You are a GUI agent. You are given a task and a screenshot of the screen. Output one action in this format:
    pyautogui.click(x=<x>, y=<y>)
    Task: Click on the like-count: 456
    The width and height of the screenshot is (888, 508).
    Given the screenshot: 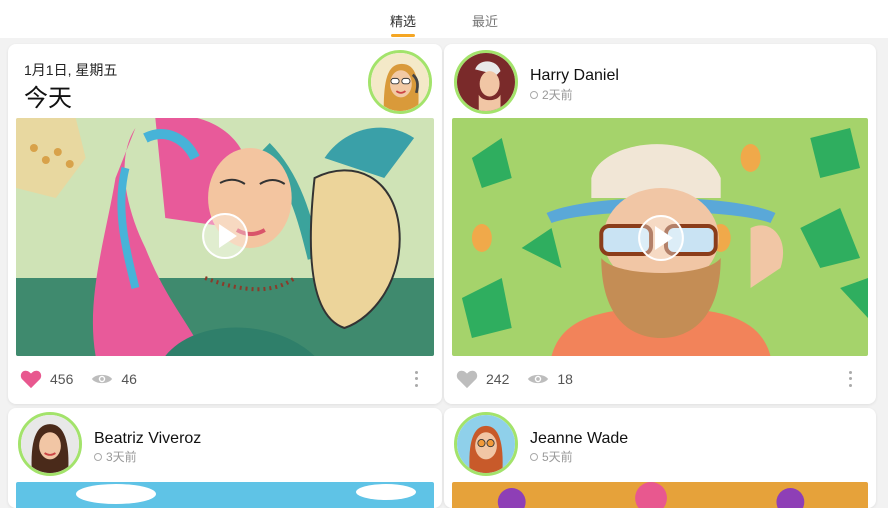 What is the action you would take?
    pyautogui.click(x=62, y=379)
    